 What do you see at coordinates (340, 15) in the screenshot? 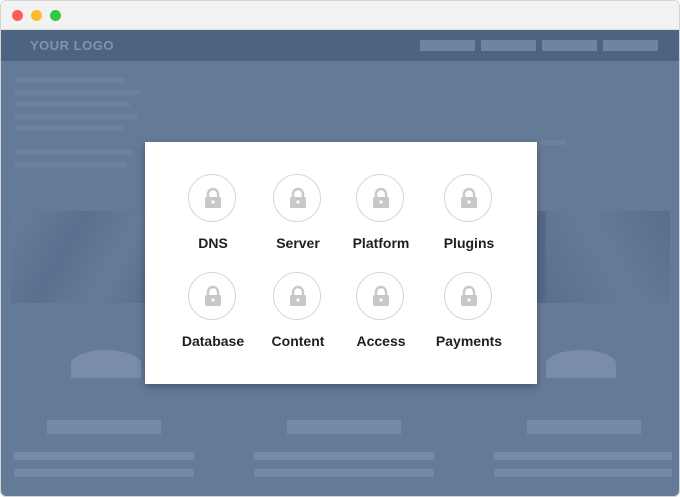
I see `title-bar` at bounding box center [340, 15].